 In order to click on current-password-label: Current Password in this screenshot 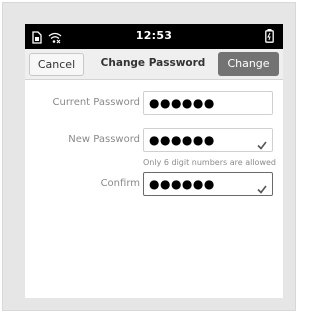, I will do `click(96, 102)`.